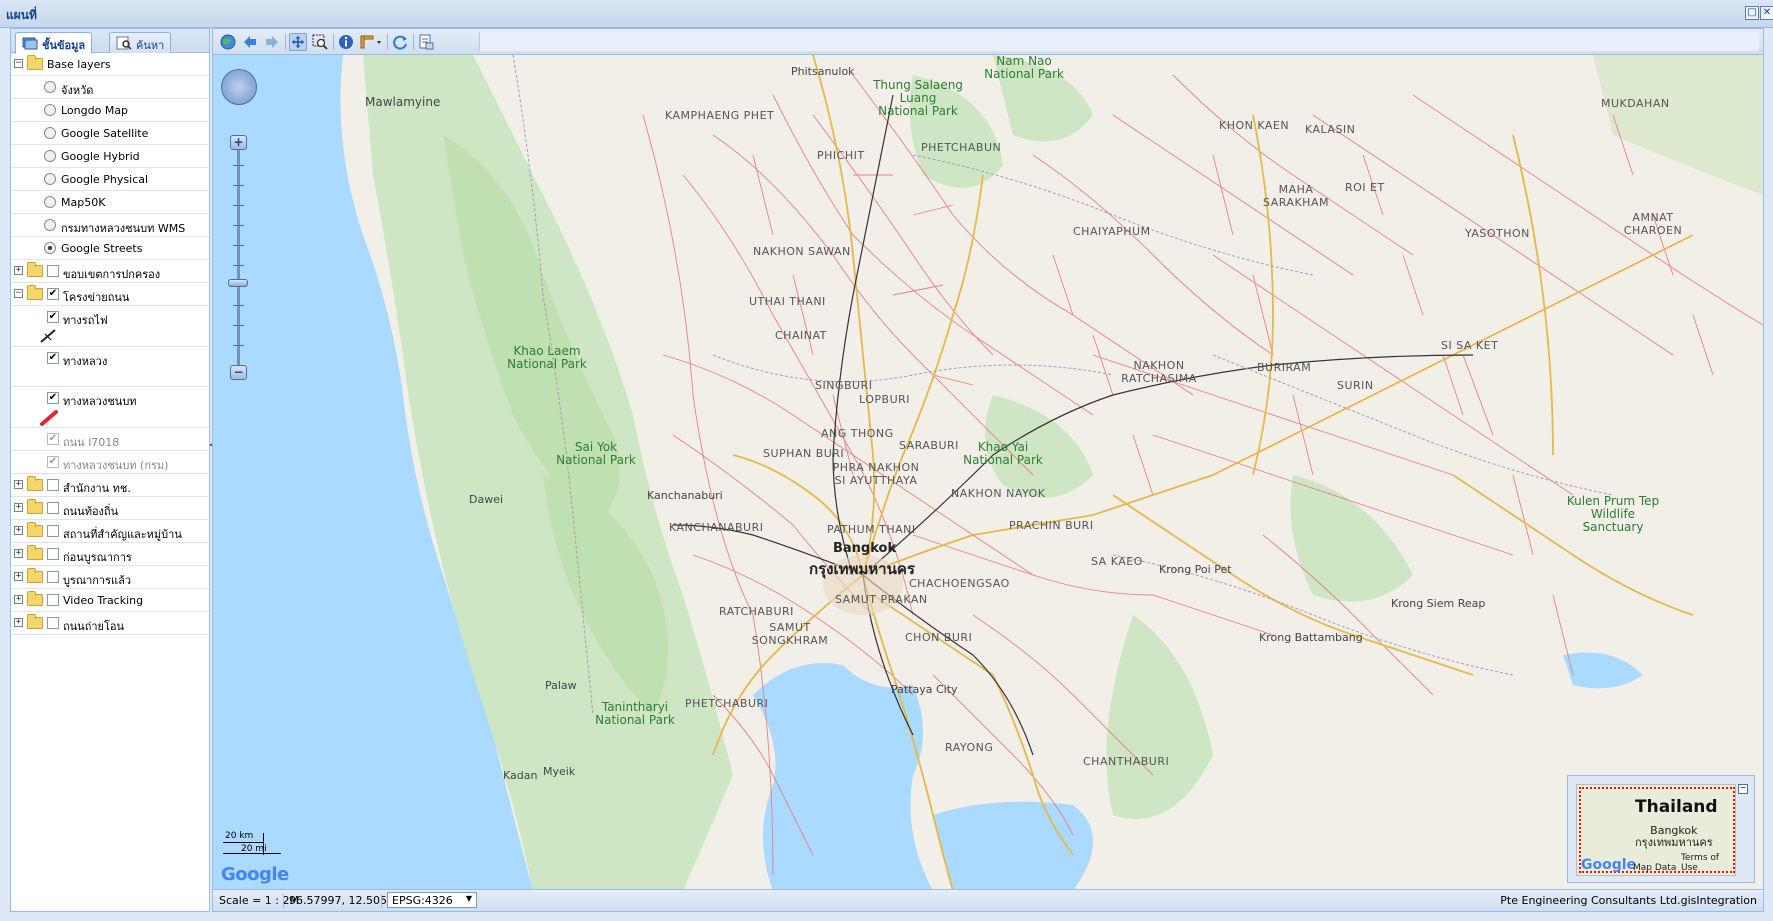 Image resolution: width=1773 pixels, height=921 pixels. I want to click on globe-icon, so click(228, 42).